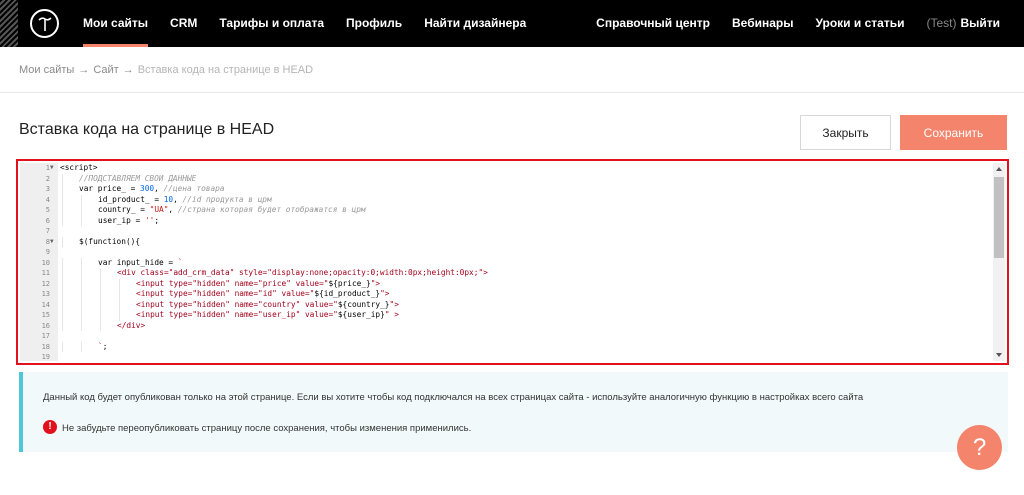 This screenshot has width=1024, height=495. What do you see at coordinates (225, 70) in the screenshot?
I see `breadcrumb-current: Вставка кода на странице в HEAD` at bounding box center [225, 70].